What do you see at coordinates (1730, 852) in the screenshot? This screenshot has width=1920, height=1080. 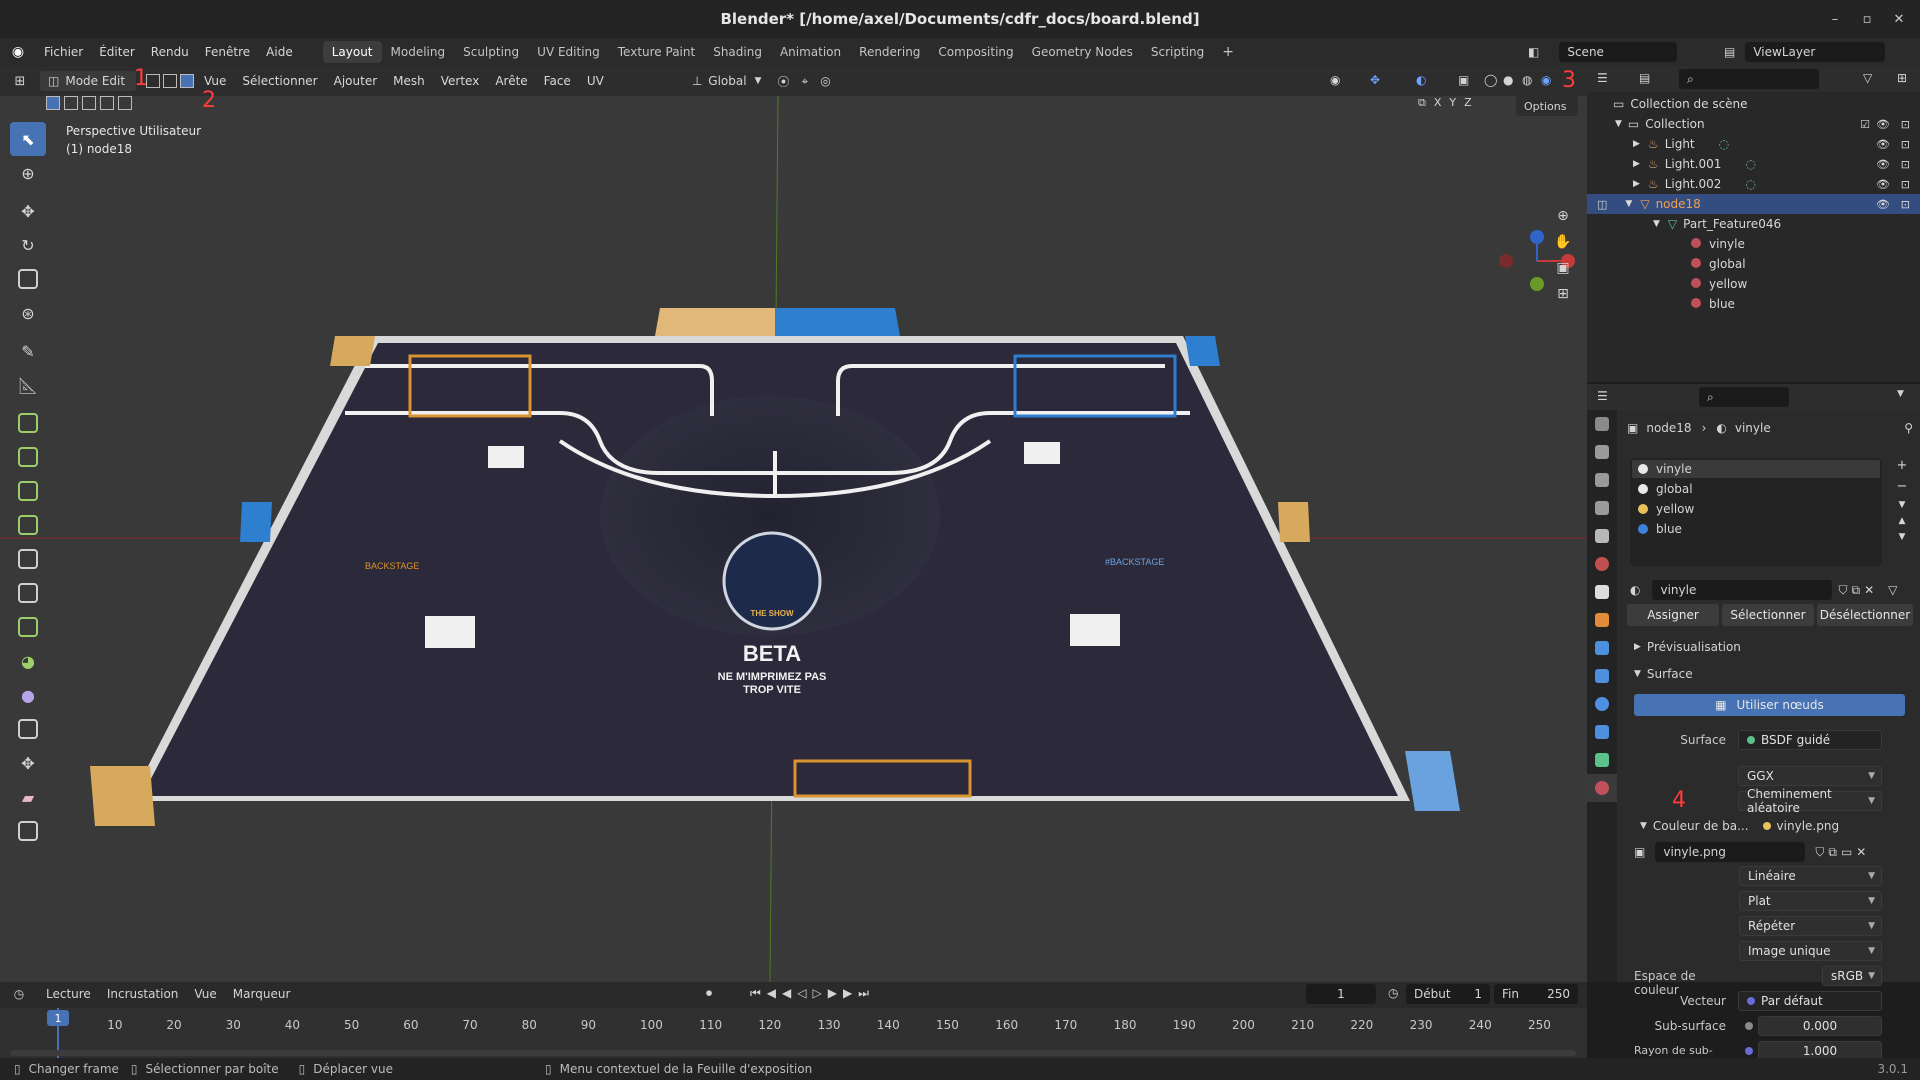 I see `image-name-field: vinyle.png` at bounding box center [1730, 852].